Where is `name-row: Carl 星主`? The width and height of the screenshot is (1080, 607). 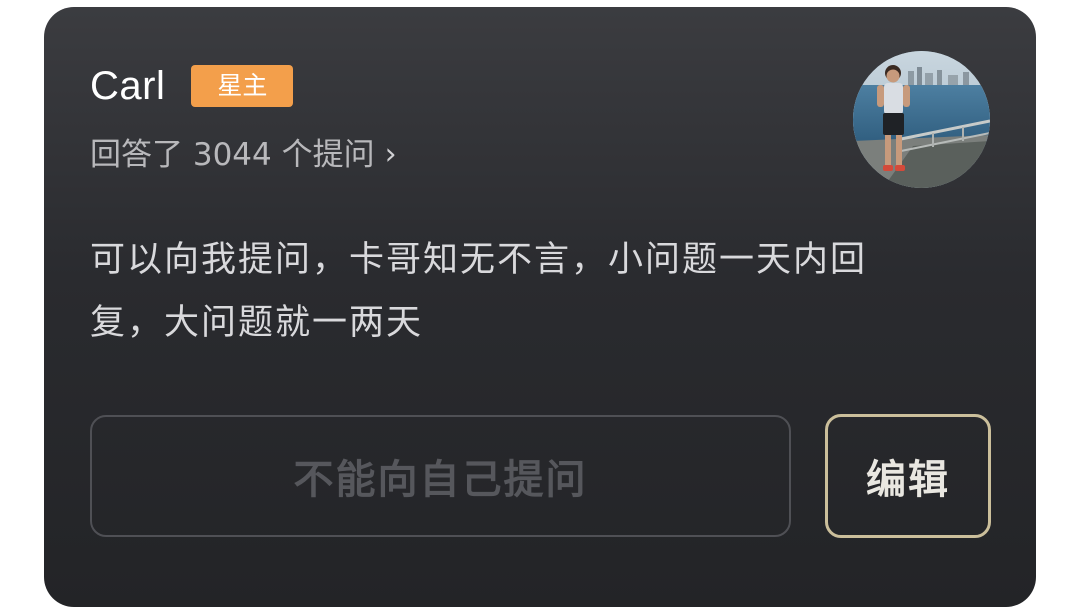 name-row: Carl 星主 is located at coordinates (192, 86).